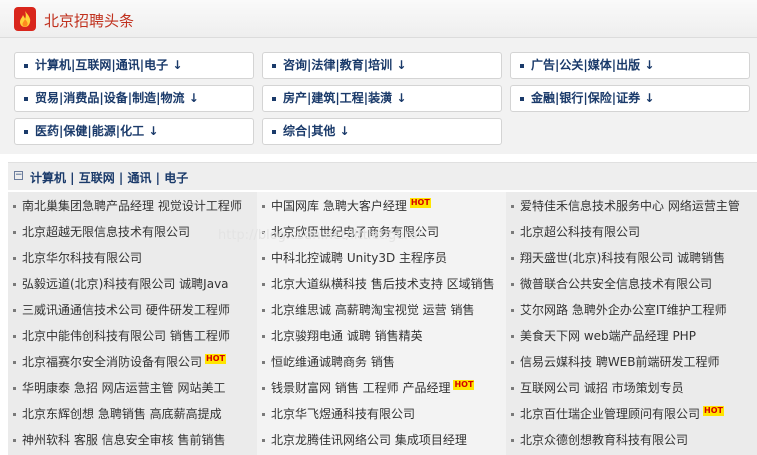  Describe the element at coordinates (89, 21) in the screenshot. I see `page-title: 北京招聘头条` at that location.